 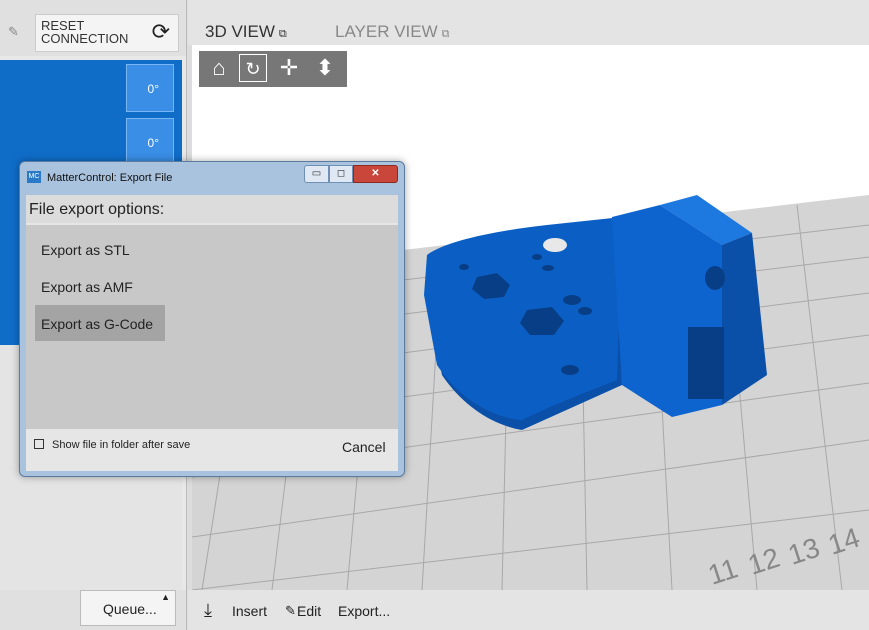 I want to click on reset-connection-button: RESET CONNECTION ⟳, so click(x=107, y=33).